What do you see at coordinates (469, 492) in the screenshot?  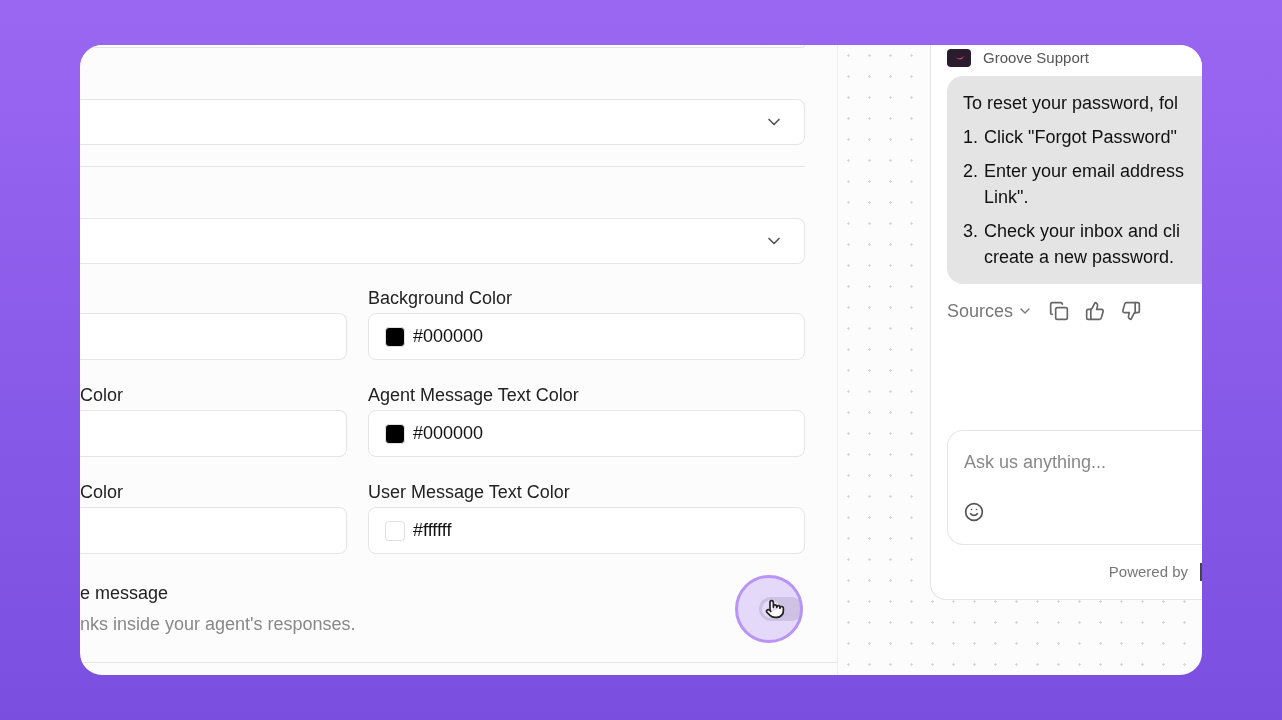 I see `field-label: User Message Text Color` at bounding box center [469, 492].